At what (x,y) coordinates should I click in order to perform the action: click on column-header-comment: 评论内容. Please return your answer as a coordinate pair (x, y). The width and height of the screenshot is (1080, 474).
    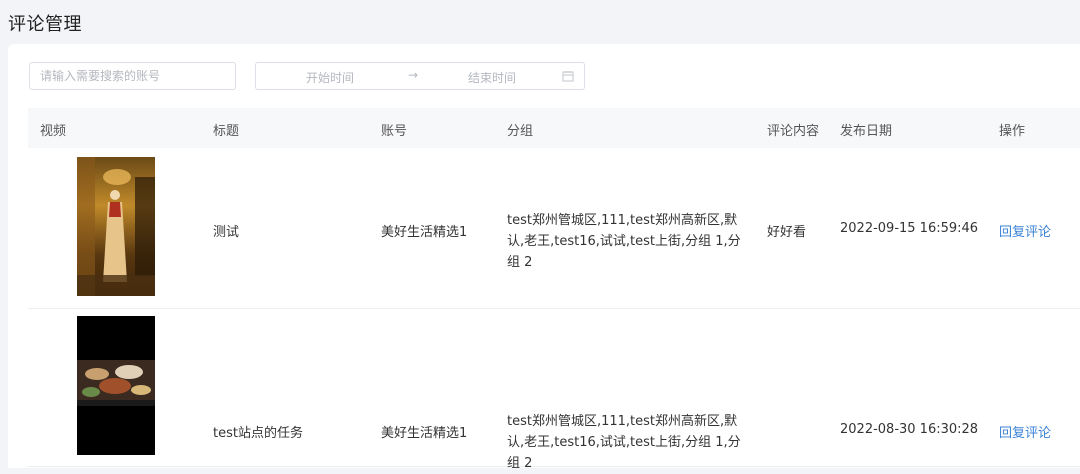
    Looking at the image, I should click on (793, 131).